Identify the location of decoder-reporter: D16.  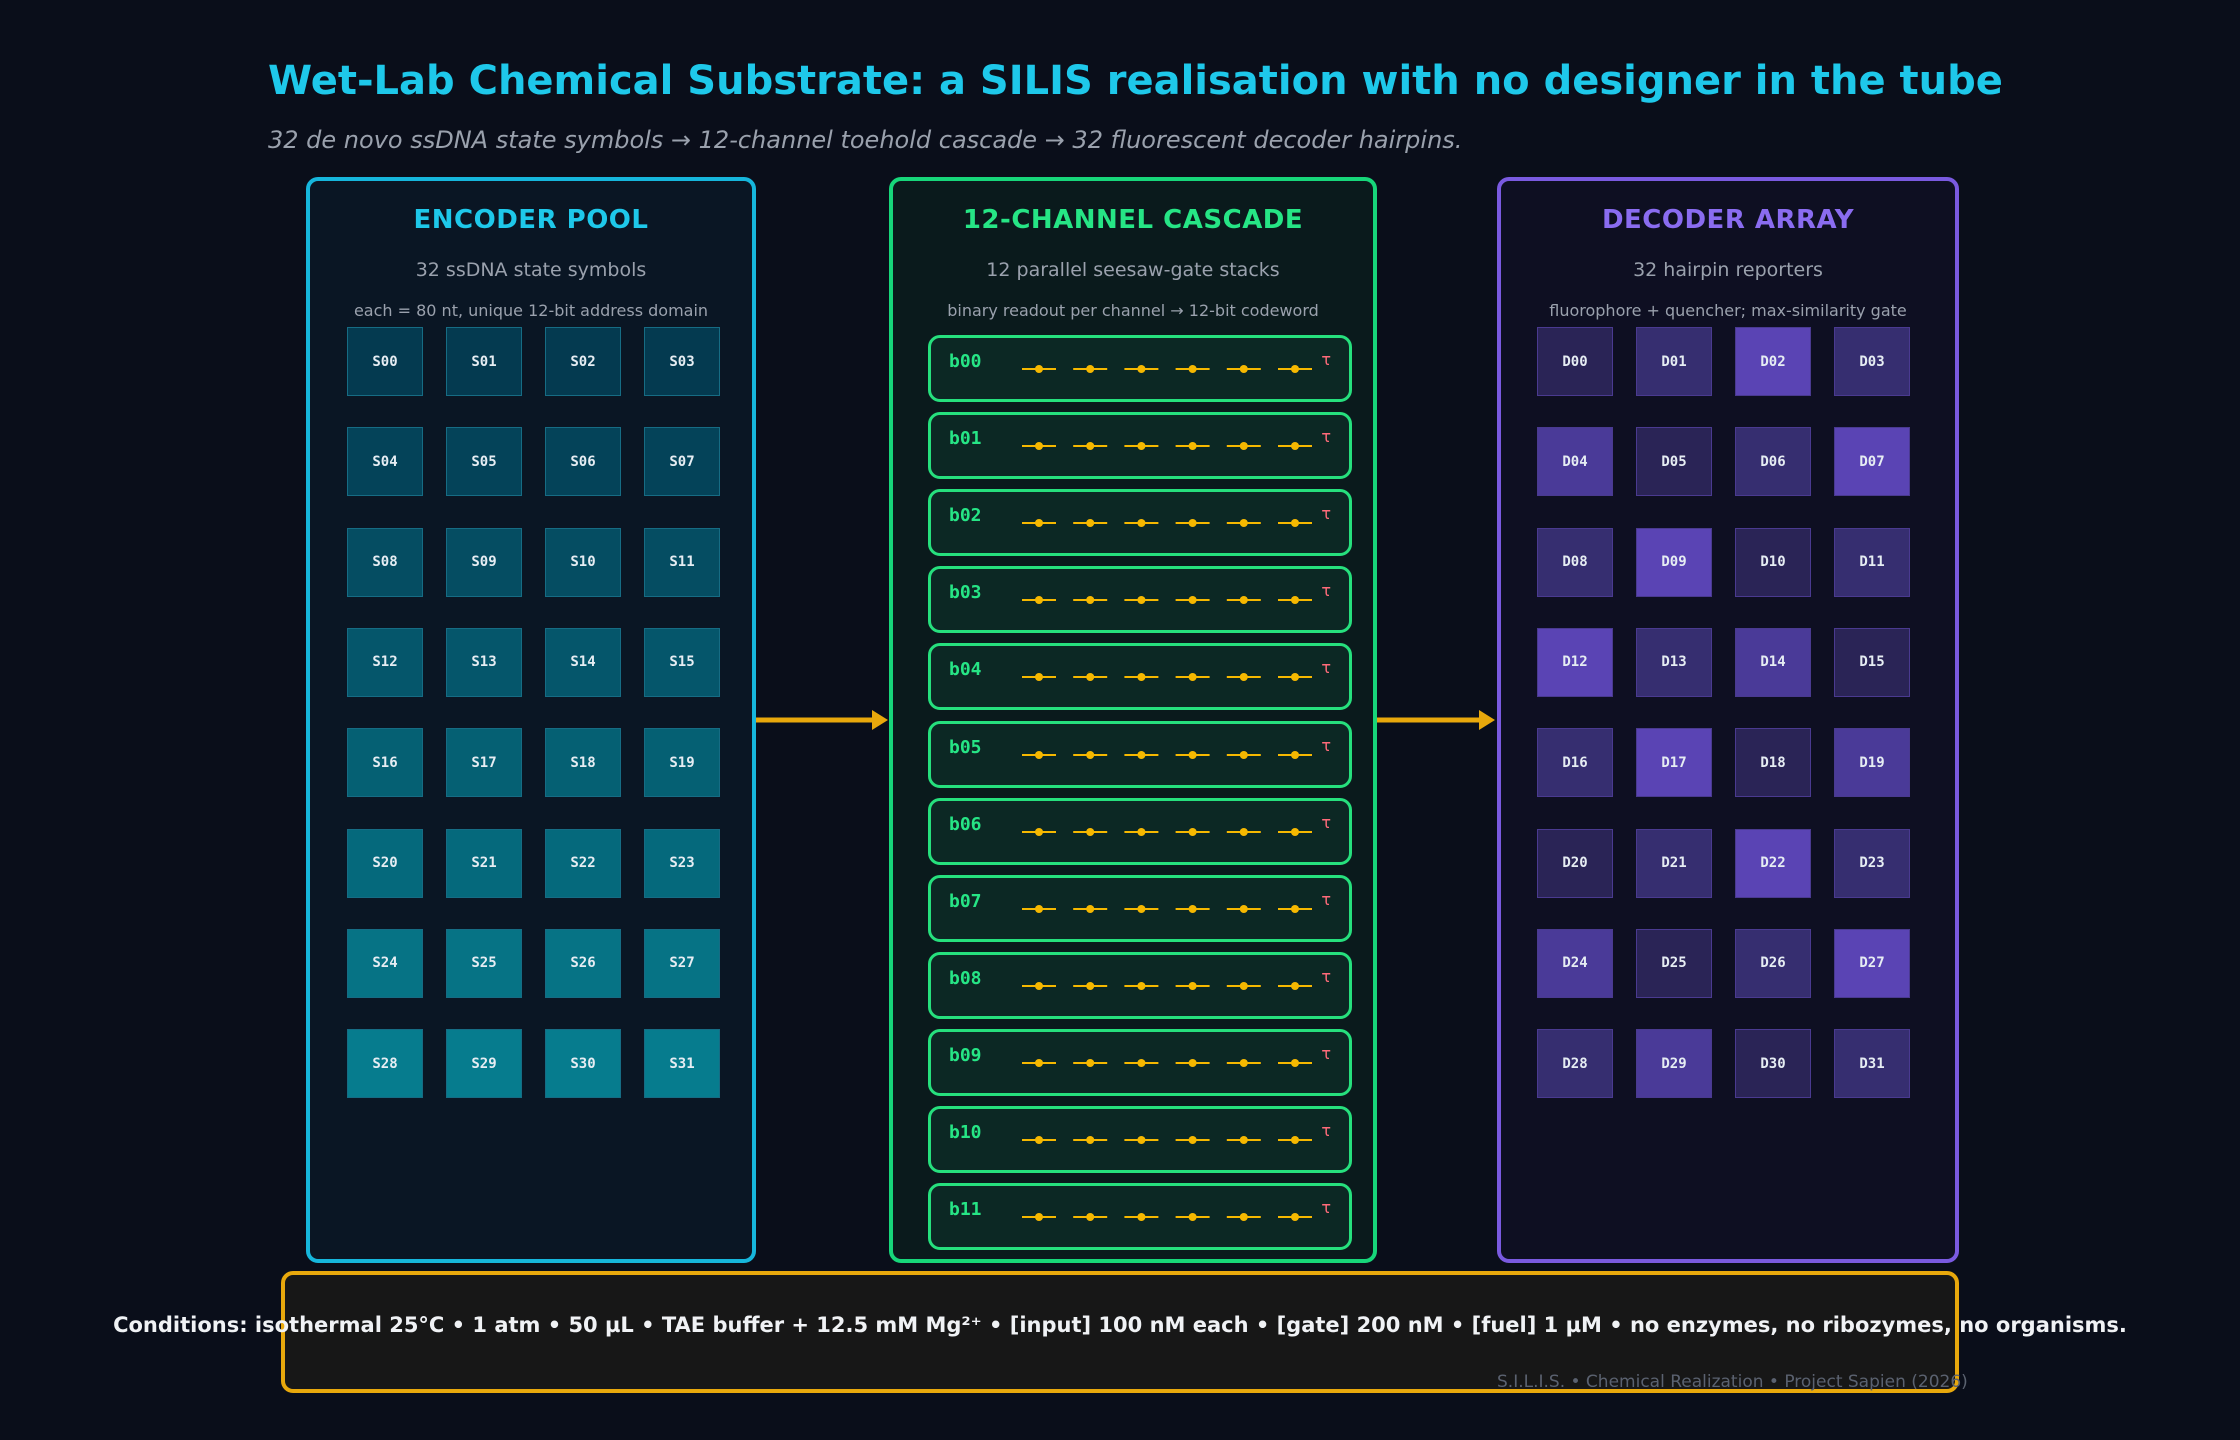
(1575, 763).